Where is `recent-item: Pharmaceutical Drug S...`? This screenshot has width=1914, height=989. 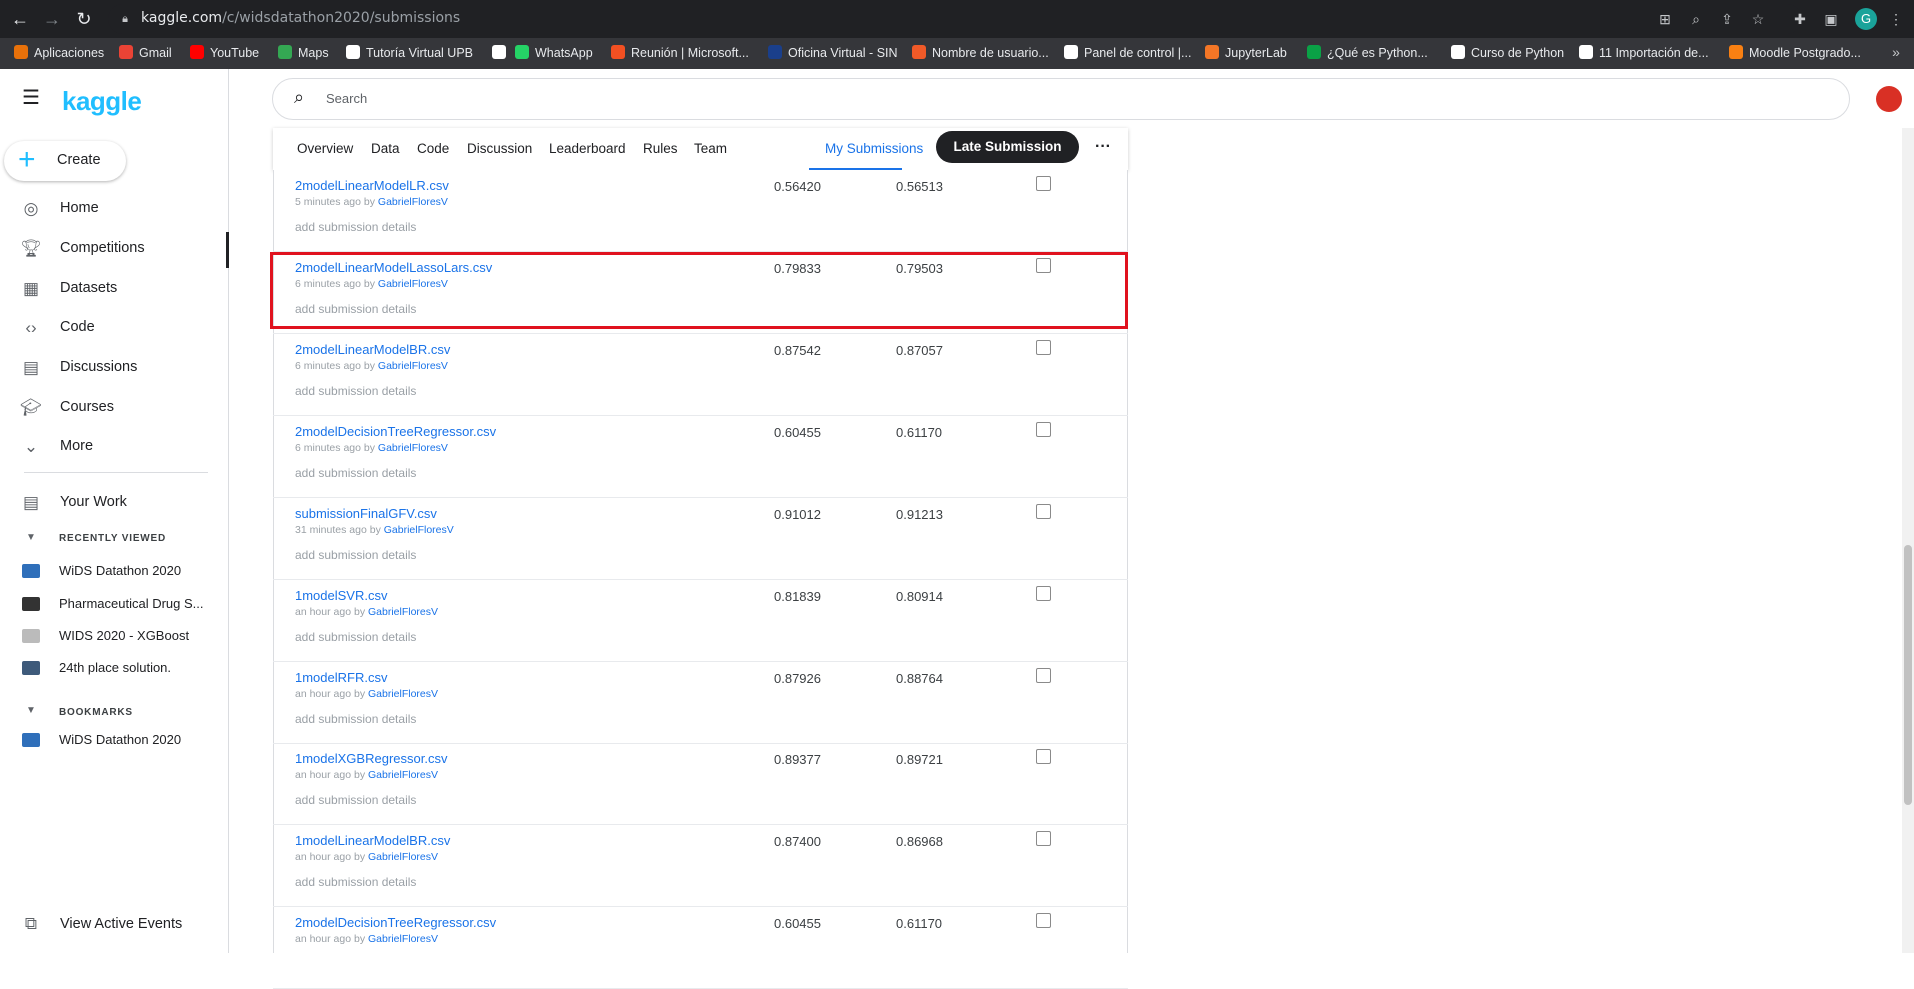
recent-item: Pharmaceutical Drug S... is located at coordinates (131, 603).